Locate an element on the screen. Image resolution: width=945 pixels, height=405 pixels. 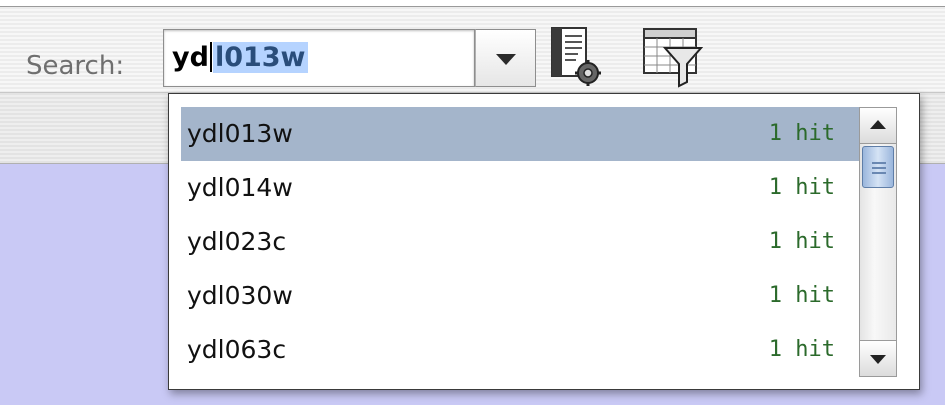
text-caret is located at coordinates (210, 56).